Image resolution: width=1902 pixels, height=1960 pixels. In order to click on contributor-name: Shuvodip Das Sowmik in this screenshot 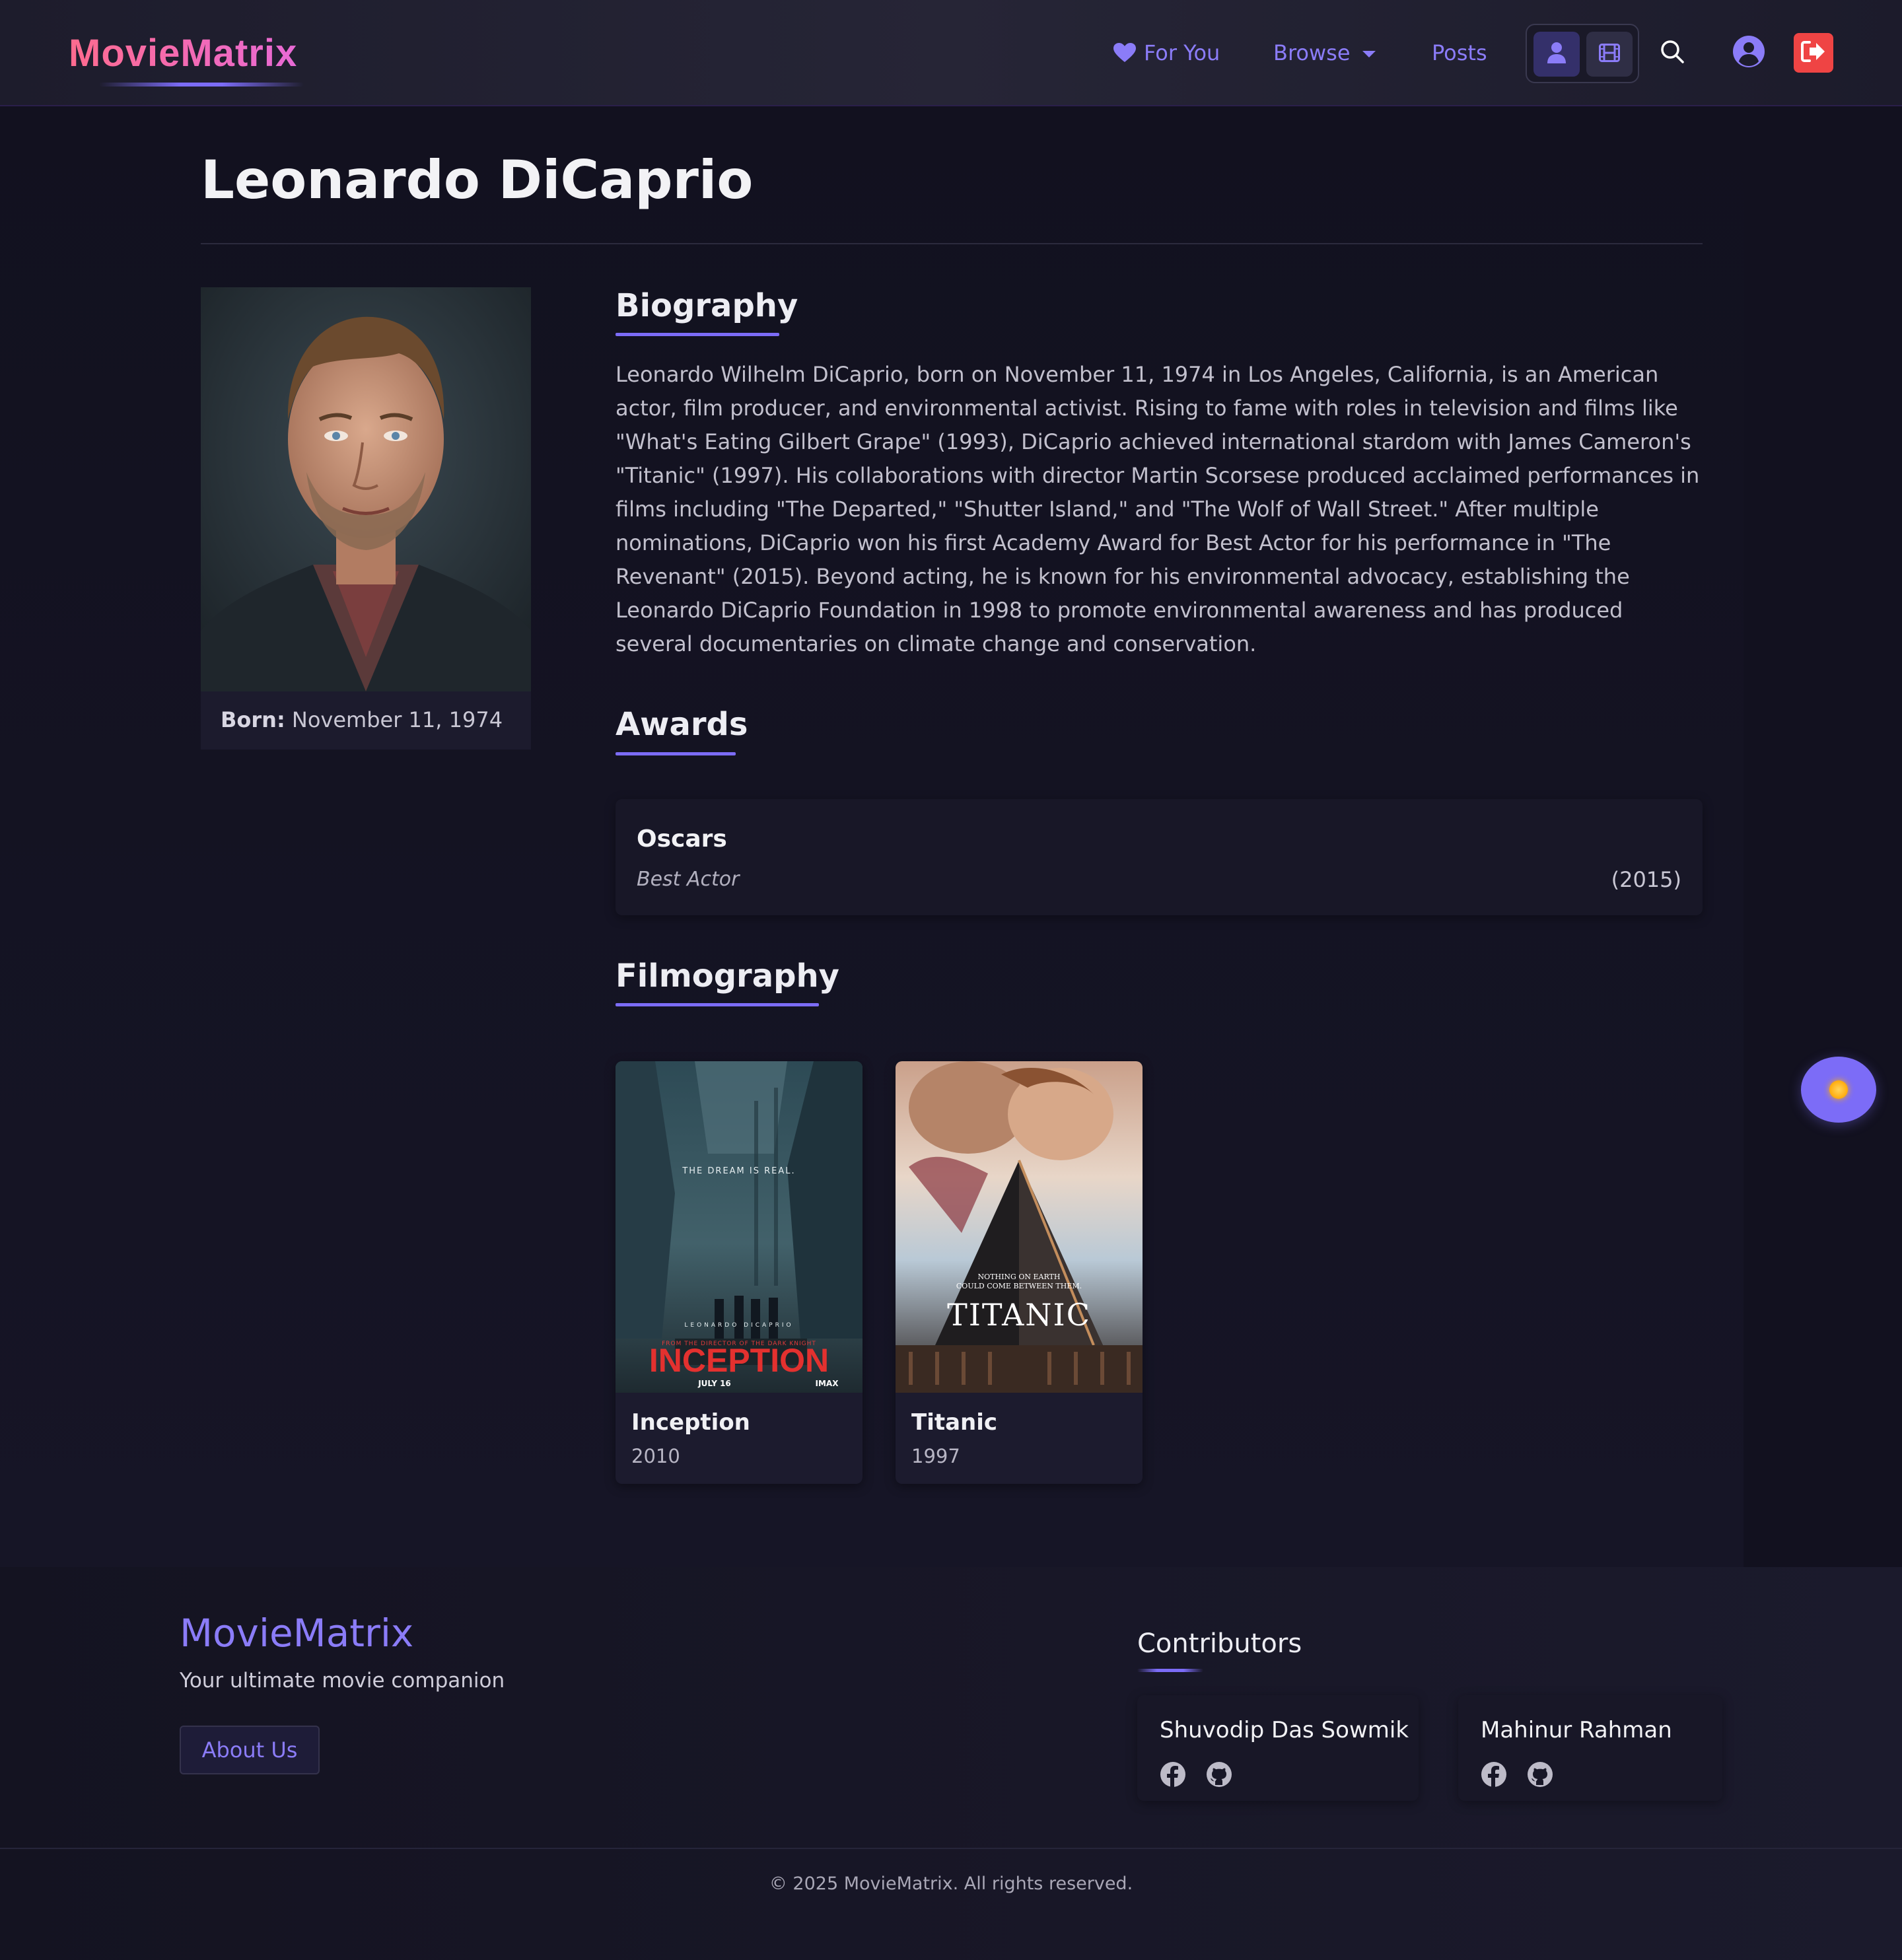, I will do `click(1284, 1730)`.